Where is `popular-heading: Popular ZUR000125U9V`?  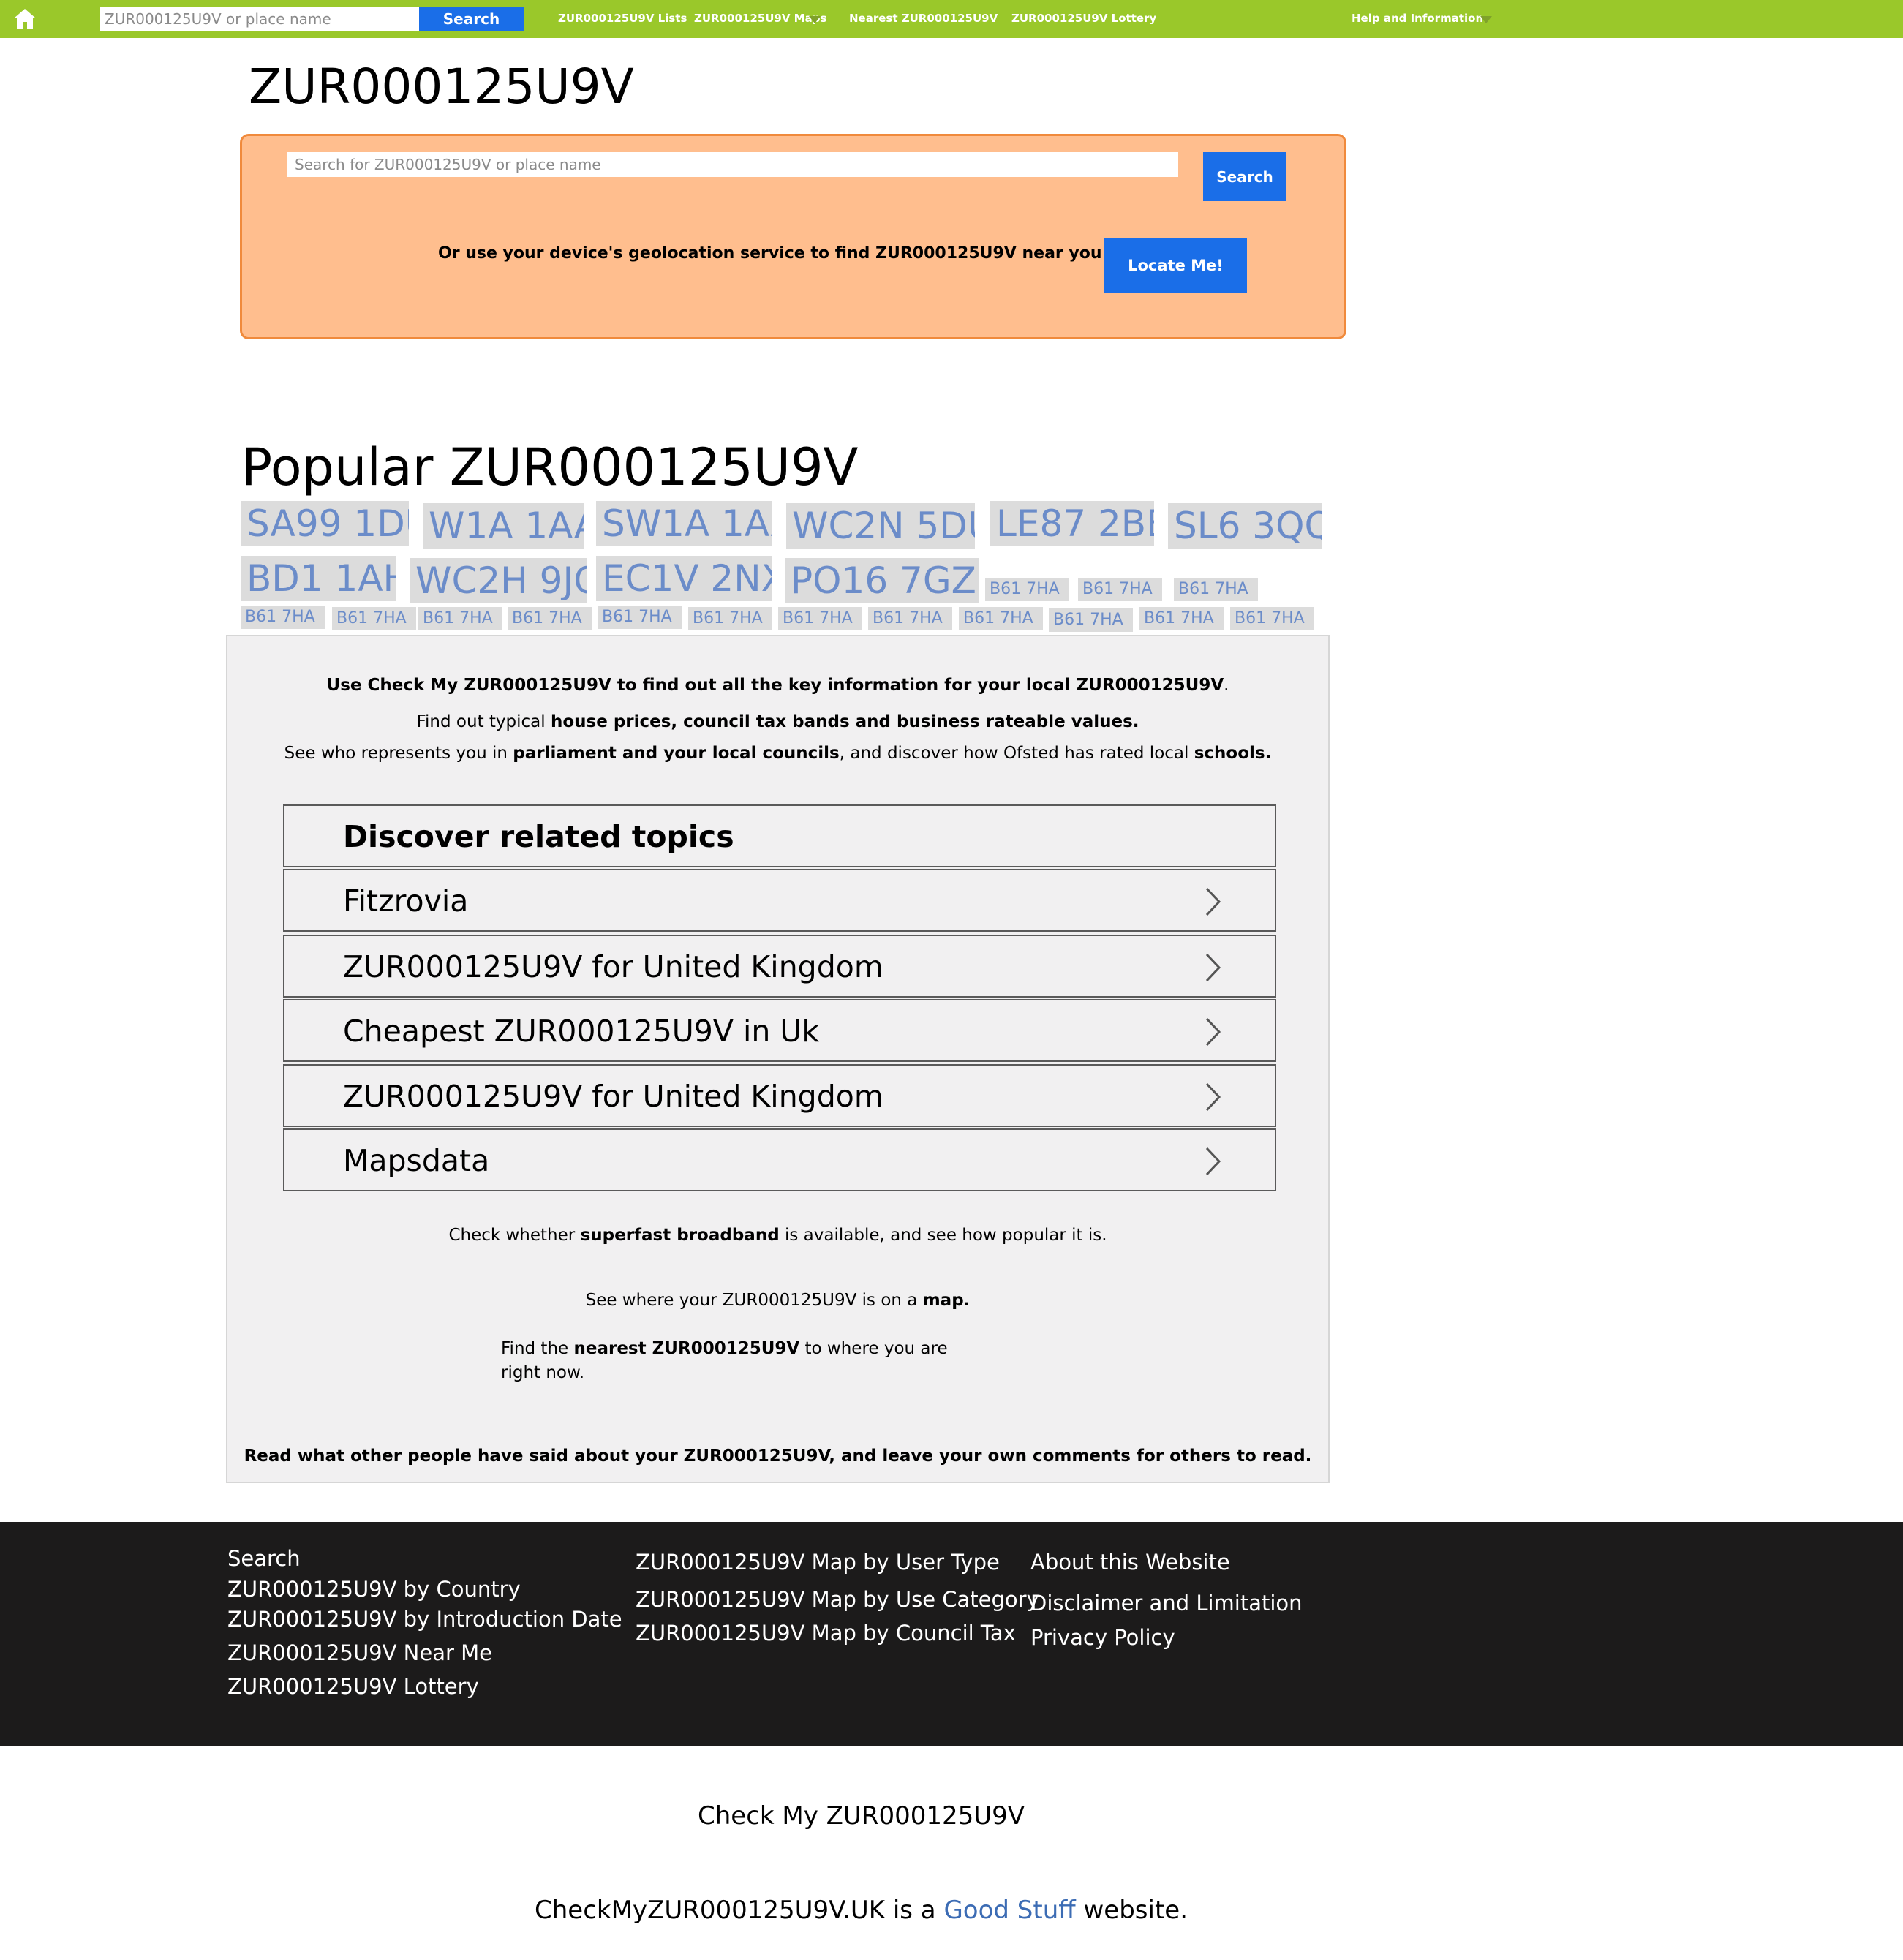 popular-heading: Popular ZUR000125U9V is located at coordinates (550, 467).